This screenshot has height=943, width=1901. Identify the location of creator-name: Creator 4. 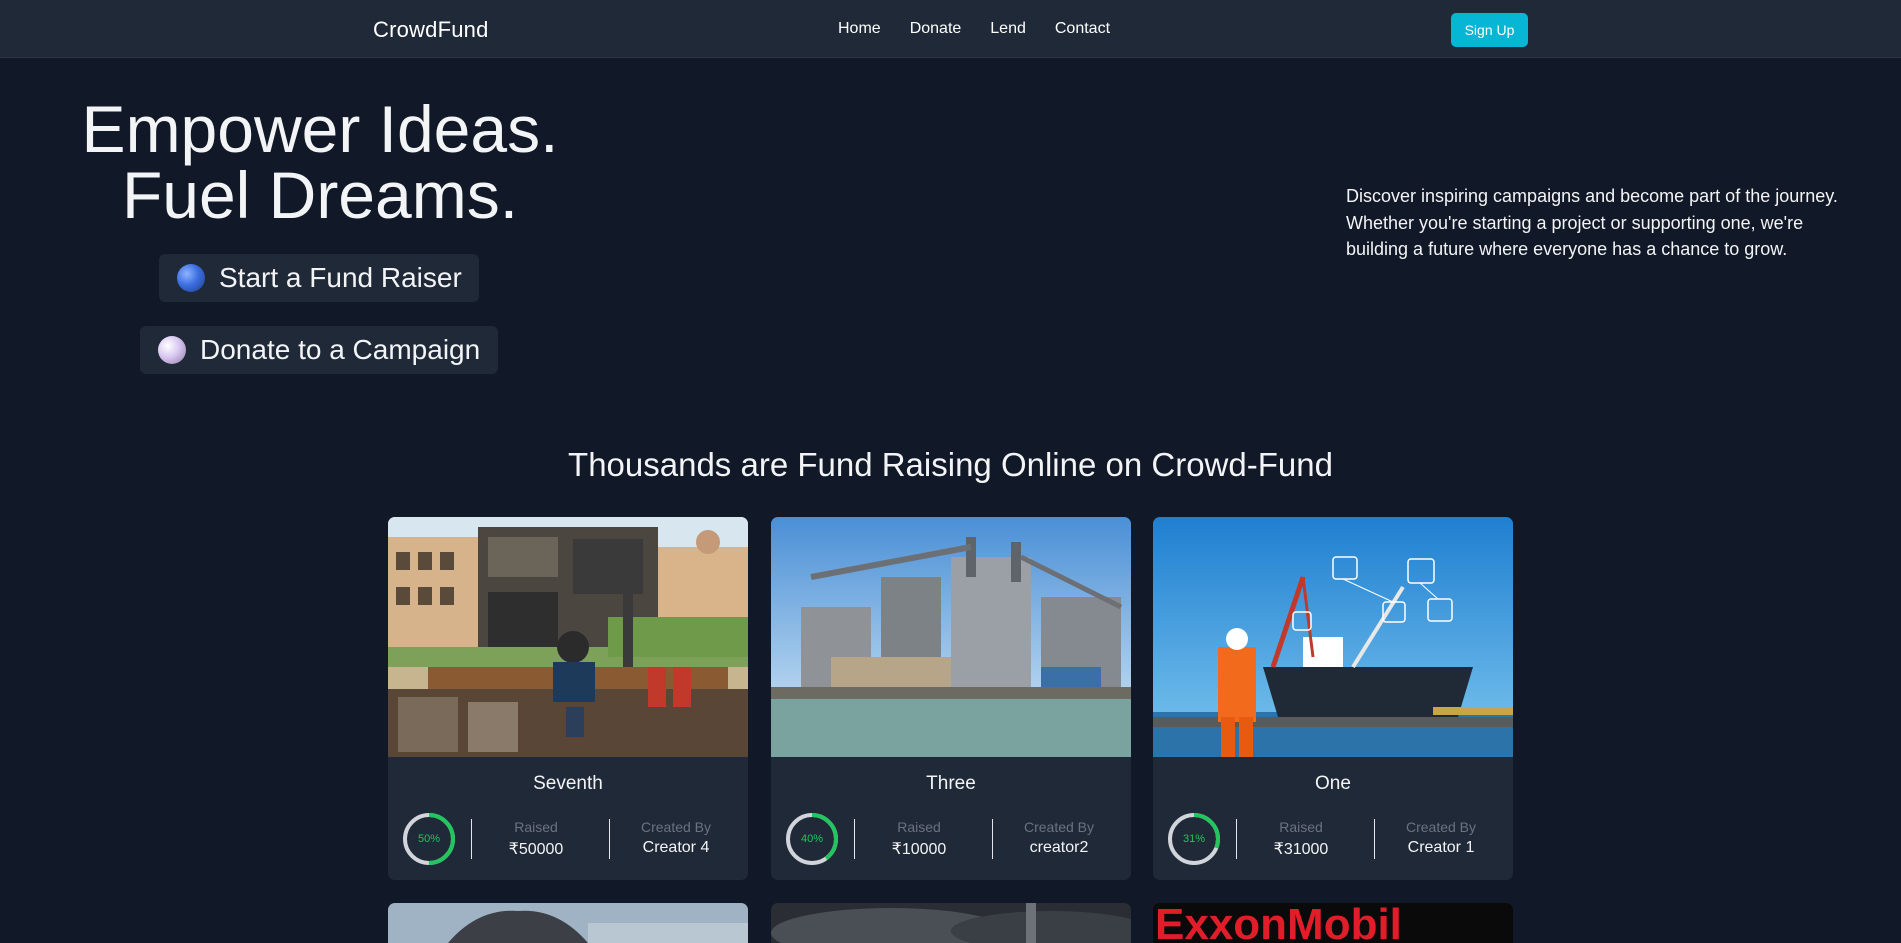
(676, 847).